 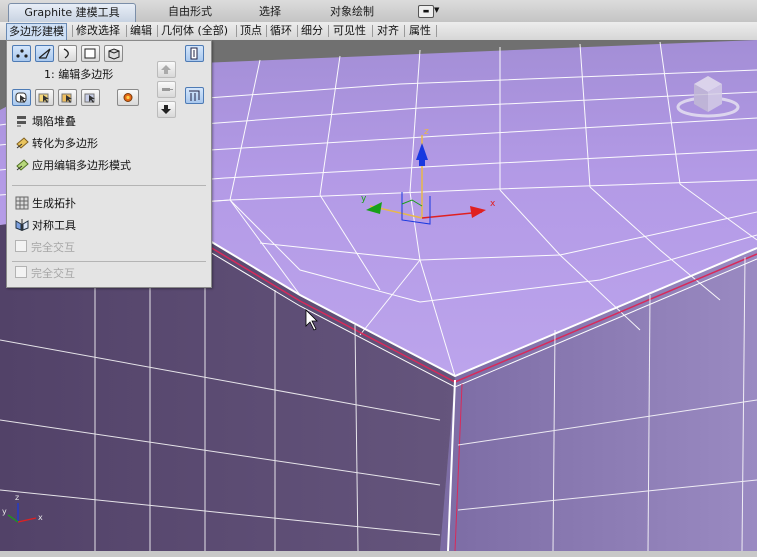 I want to click on polygon-icon, so click(x=90, y=53).